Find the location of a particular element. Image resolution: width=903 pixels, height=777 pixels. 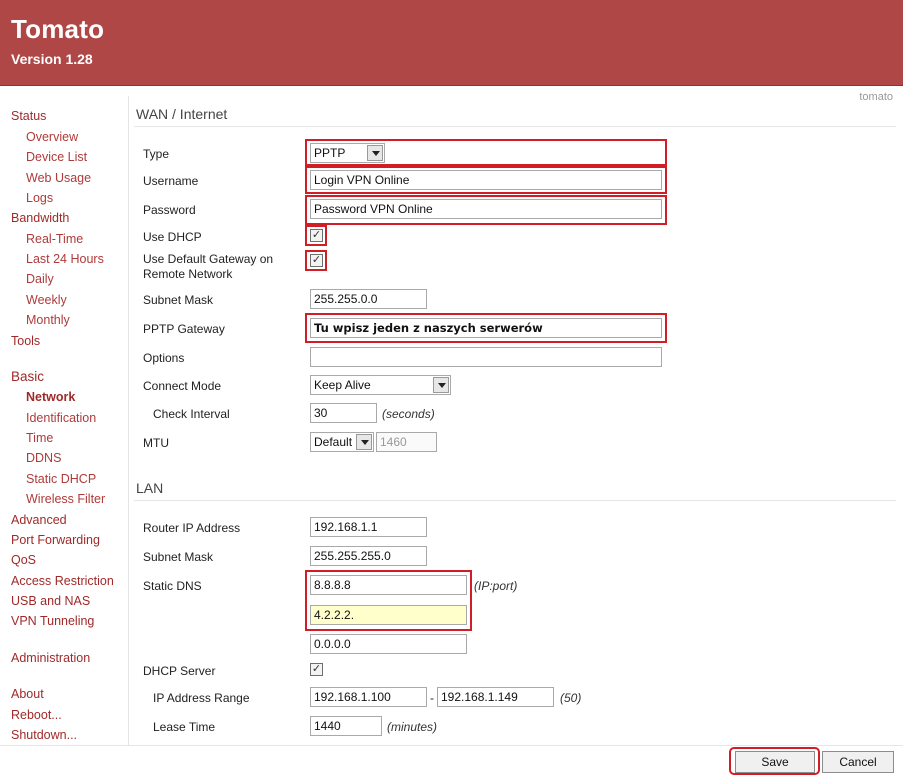

sidebar-item-weekly: Weekly is located at coordinates (46, 300).